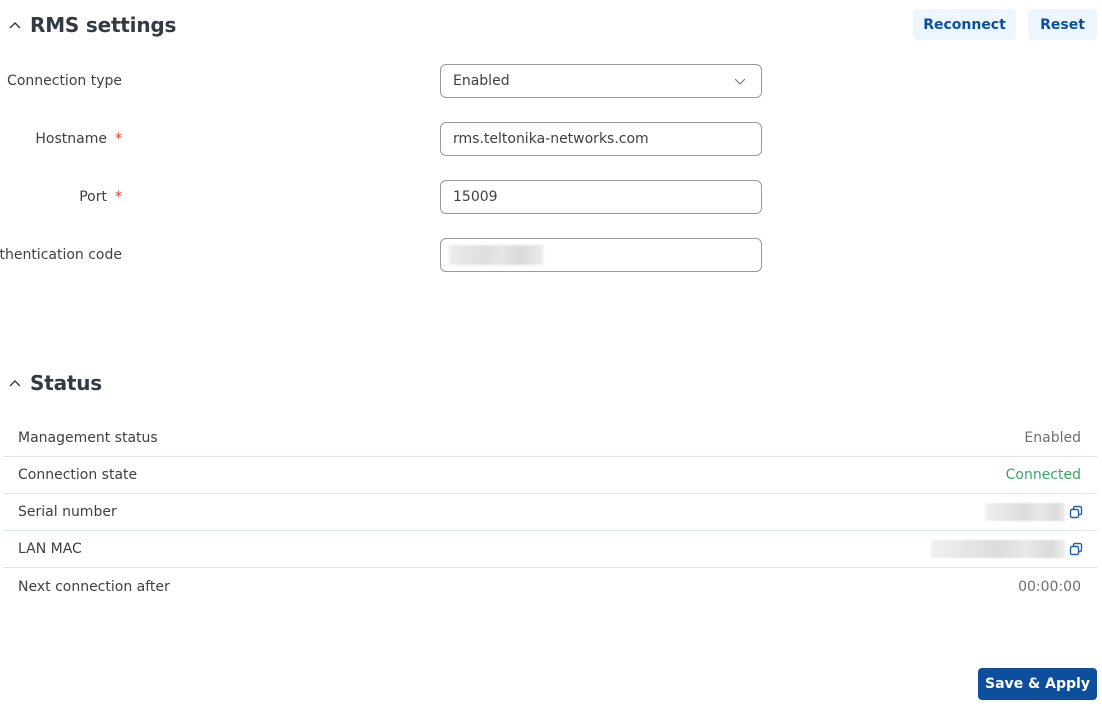 Image resolution: width=1102 pixels, height=704 pixels. I want to click on status-value: Connected, so click(1043, 475).